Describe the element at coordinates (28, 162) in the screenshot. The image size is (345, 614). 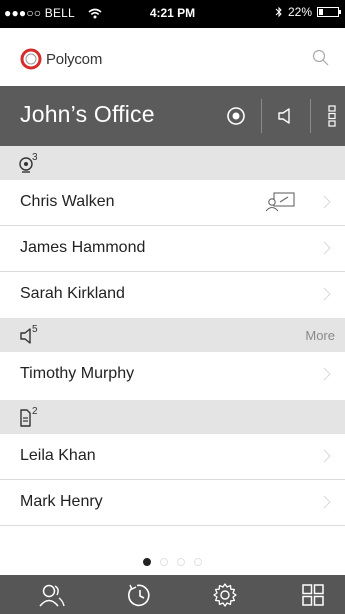
I see `video-participants-icon: 3` at that location.